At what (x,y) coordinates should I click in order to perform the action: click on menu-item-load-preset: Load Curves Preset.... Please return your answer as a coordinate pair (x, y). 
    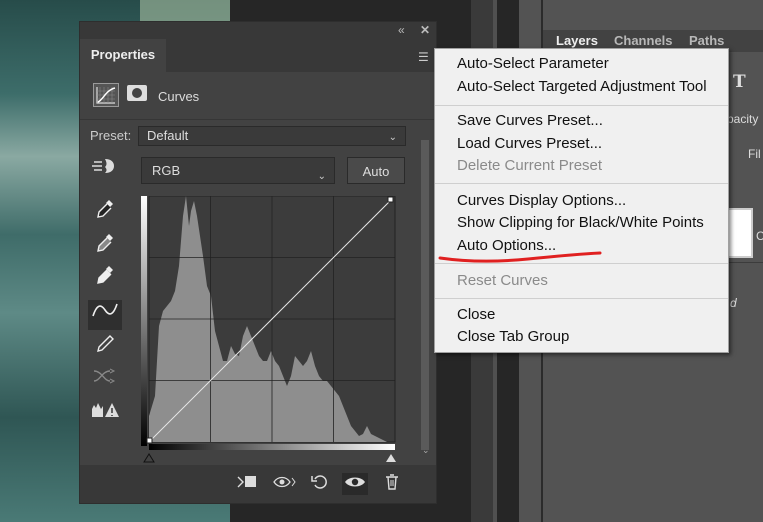
    Looking at the image, I should click on (529, 143).